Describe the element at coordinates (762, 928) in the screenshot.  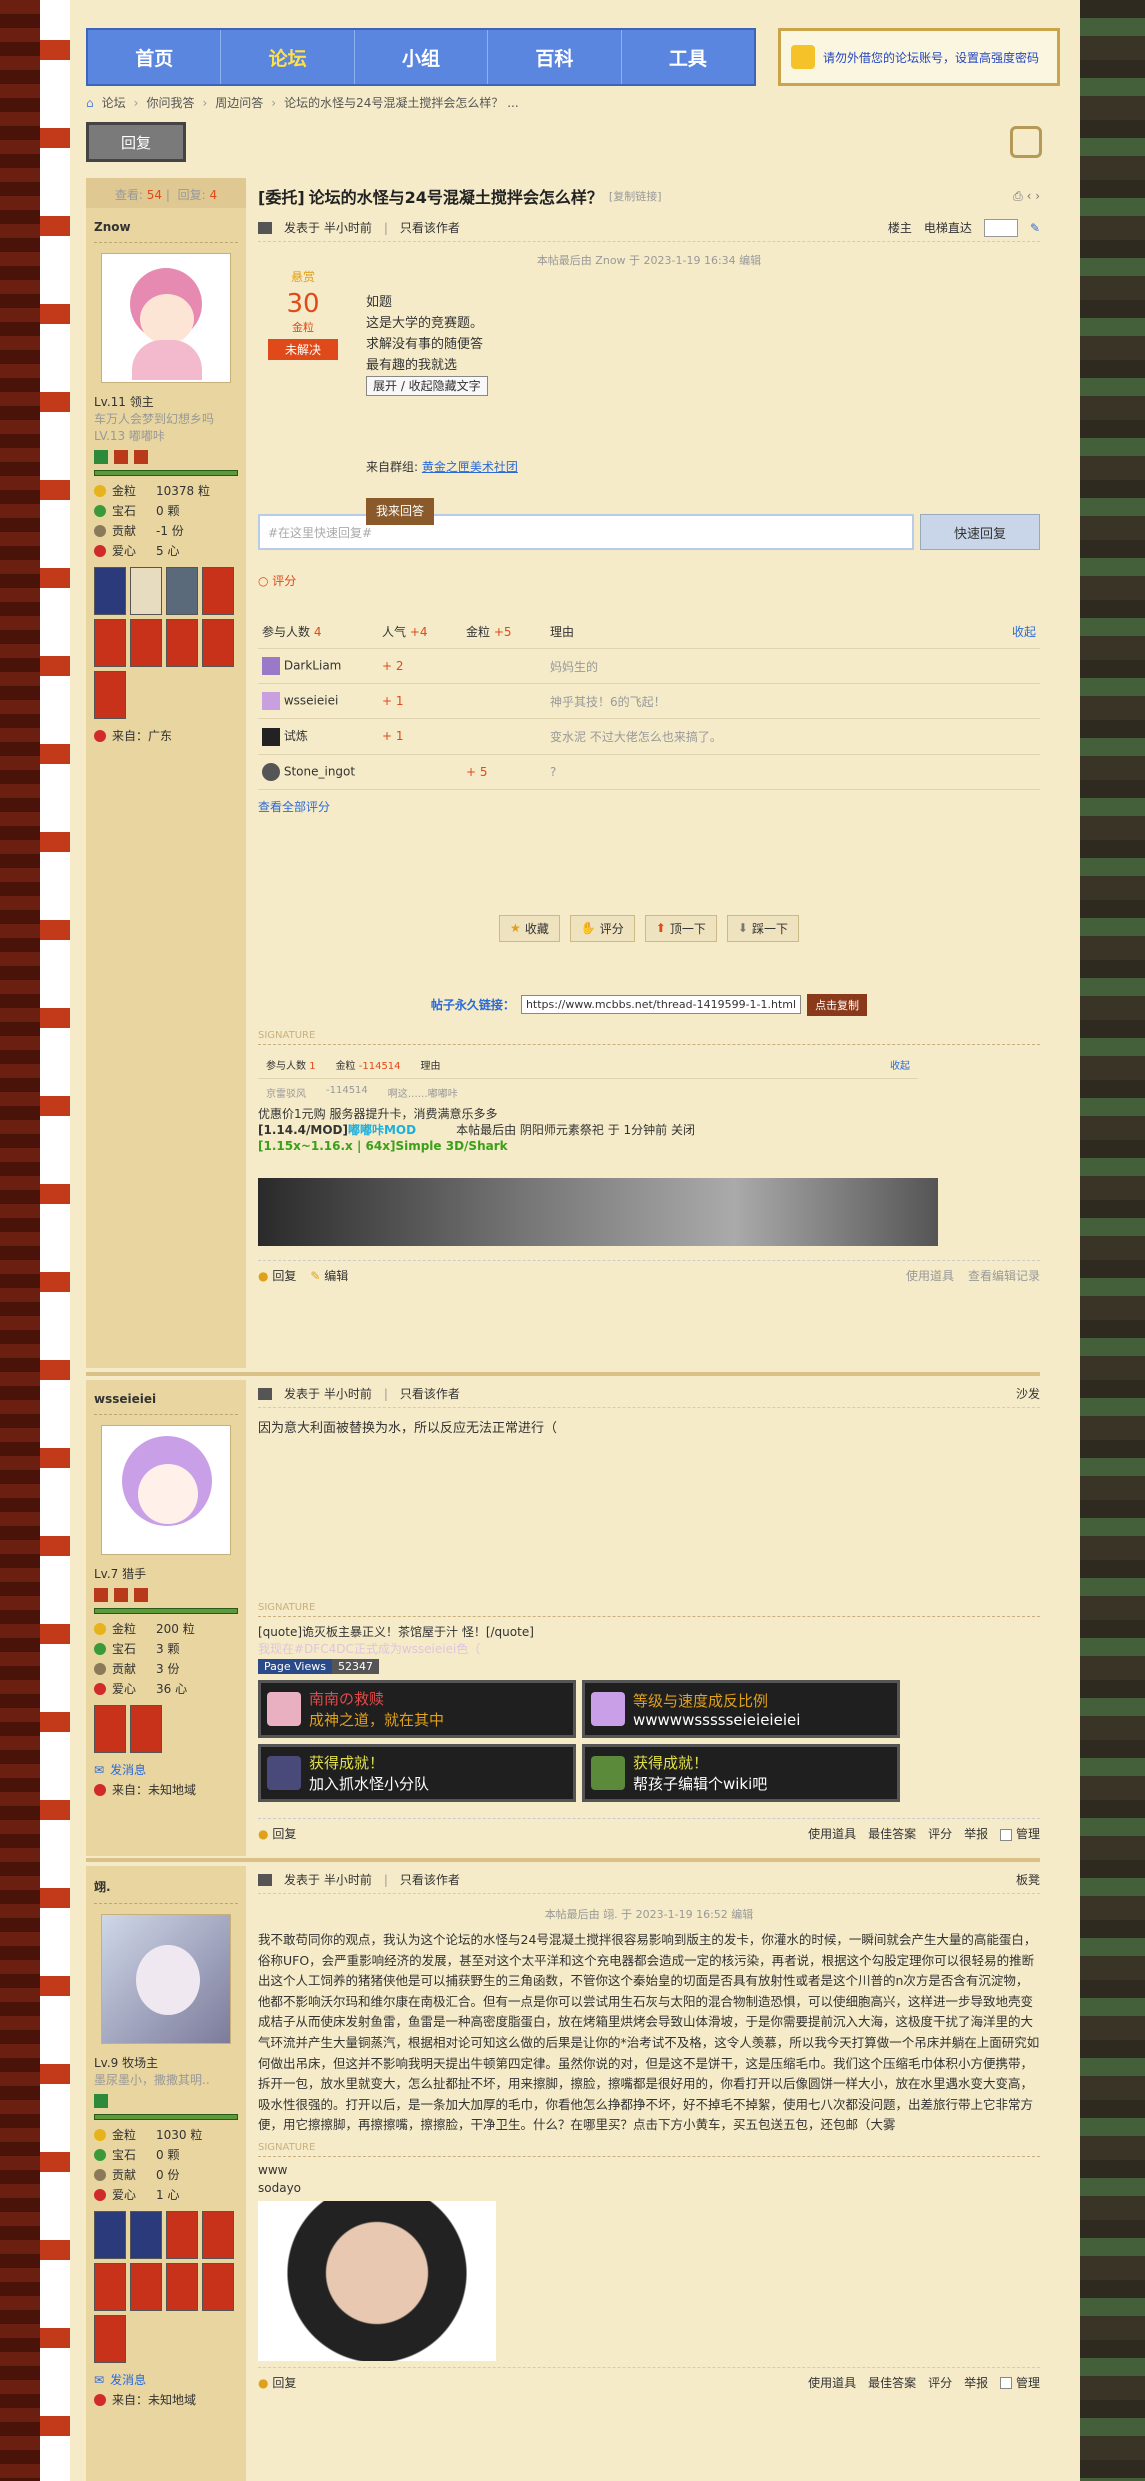
I see `downvote-button: ⬇ 踩一下` at that location.